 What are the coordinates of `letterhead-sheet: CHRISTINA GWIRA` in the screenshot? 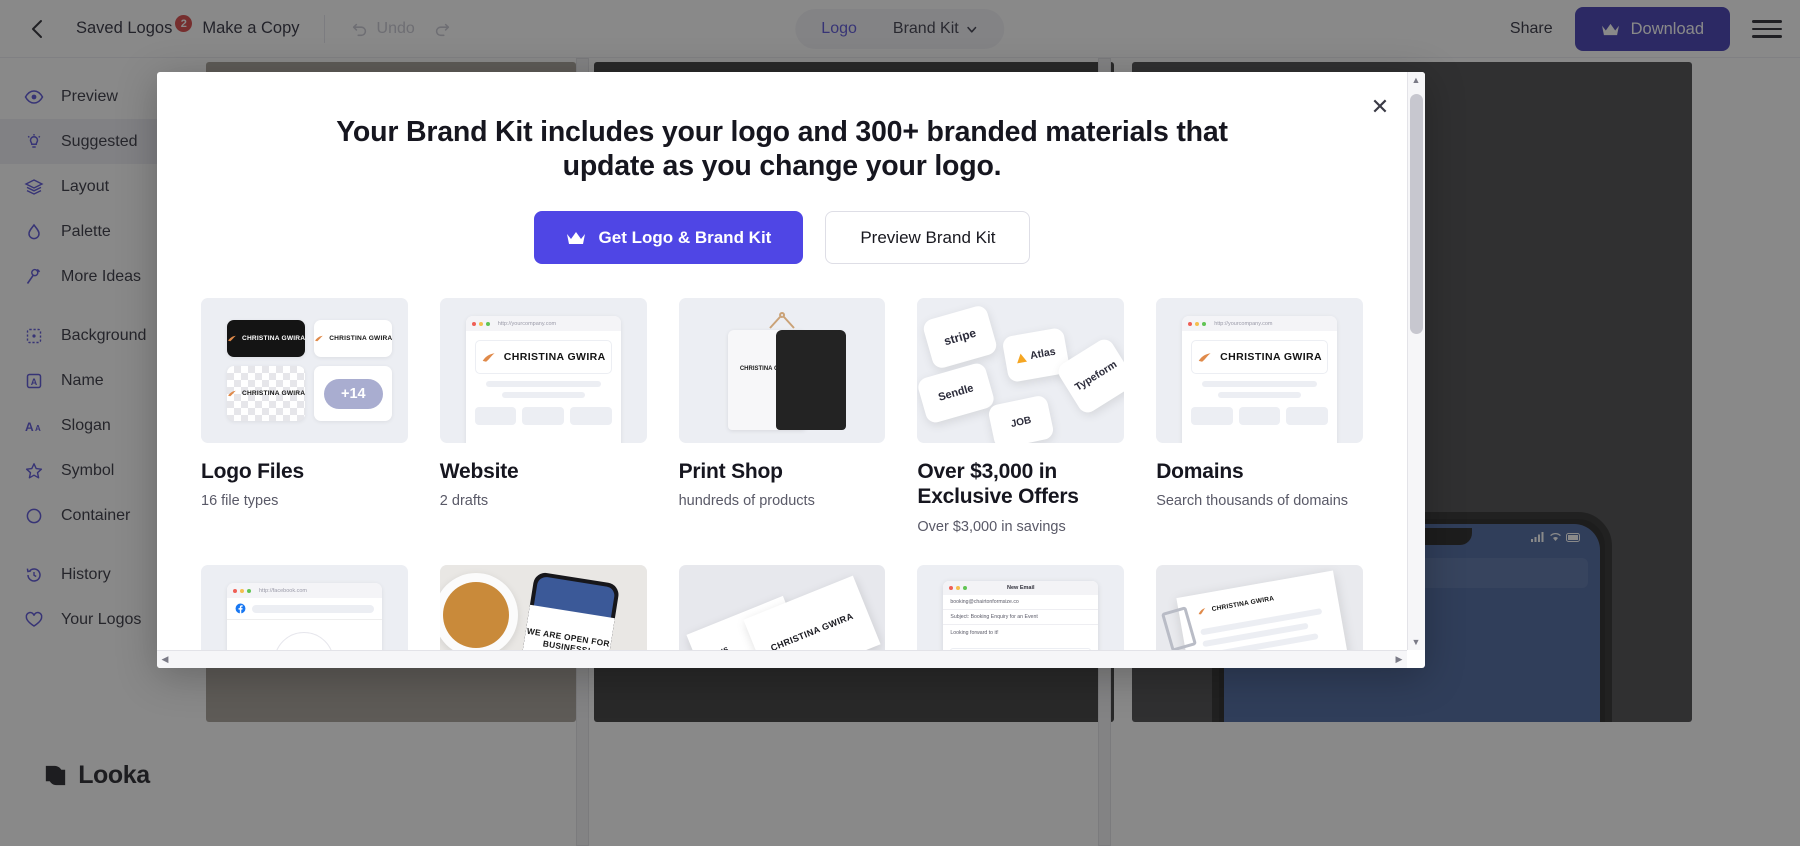 It's located at (1269, 610).